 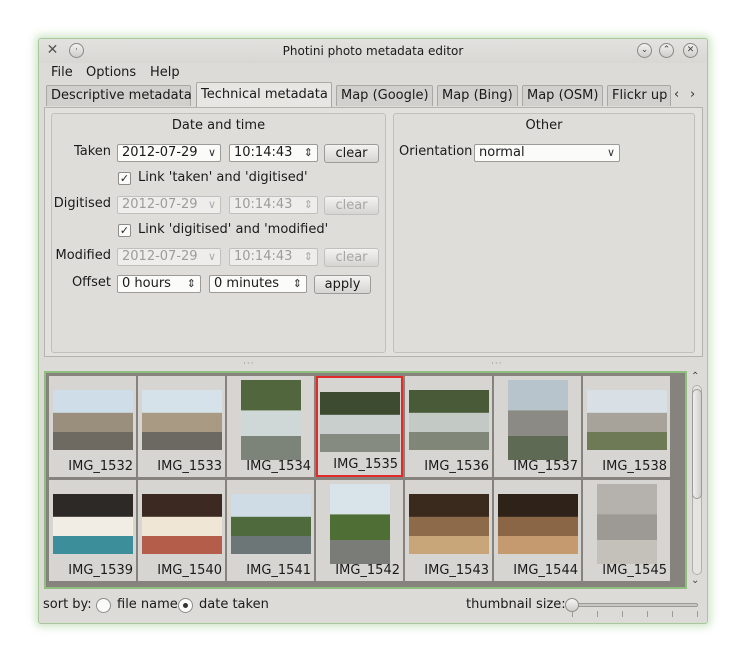 I want to click on title-bar: ✕ · Photini photo metadata editor ⌄ ⌃ ✕, so click(x=373, y=51).